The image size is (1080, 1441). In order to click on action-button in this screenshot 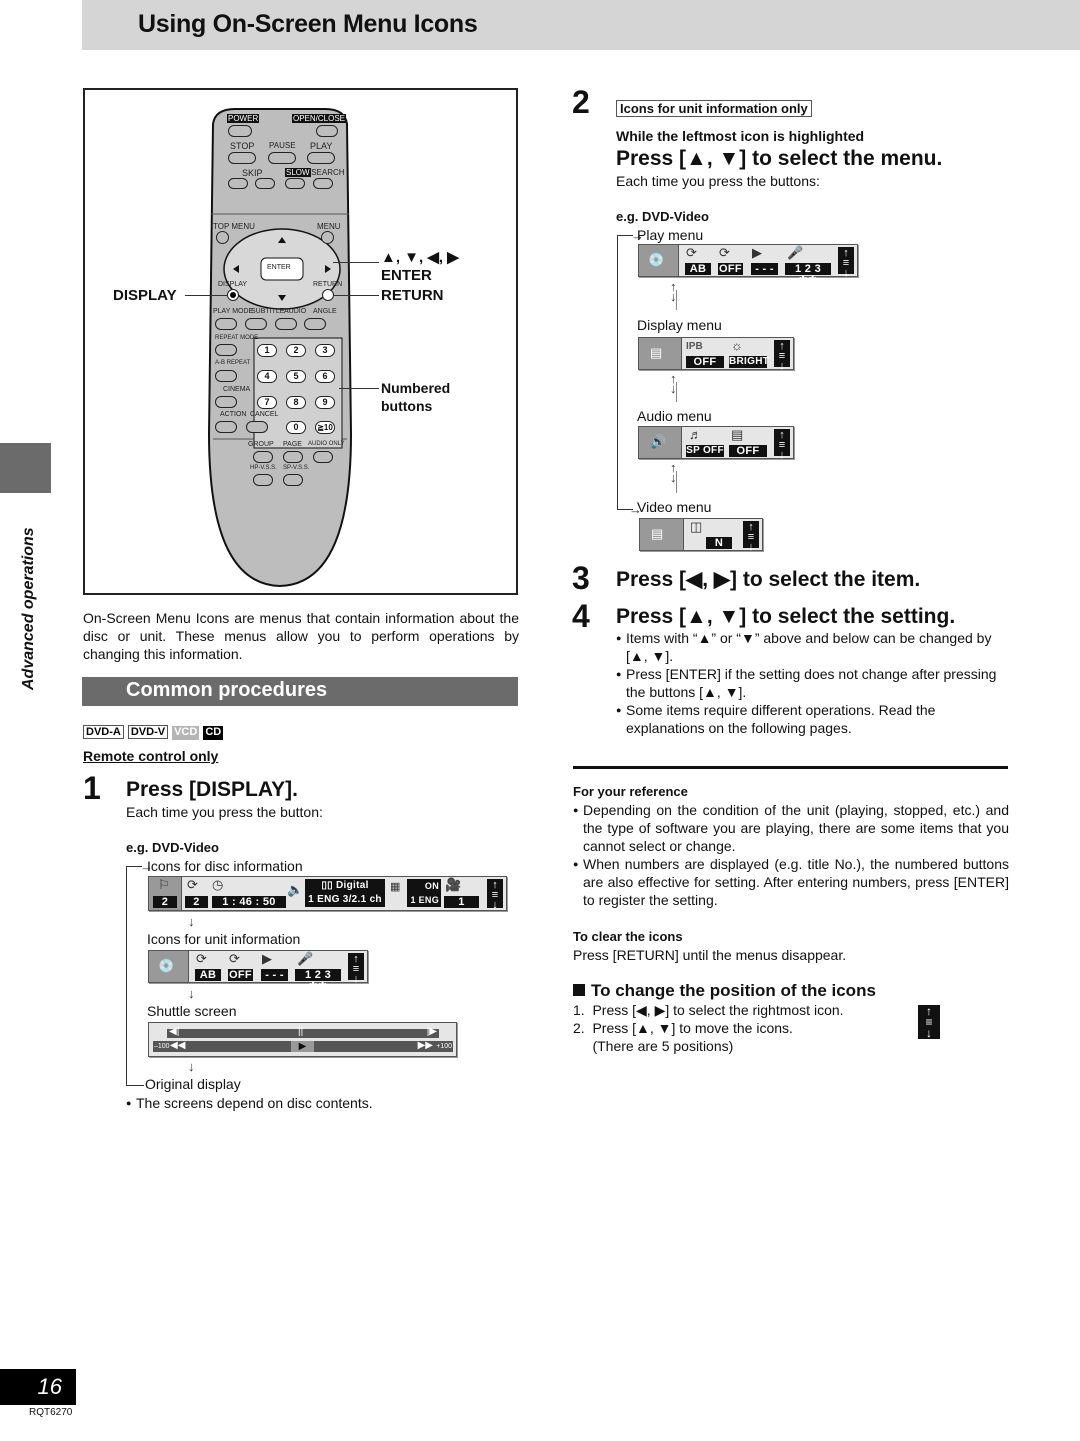, I will do `click(226, 427)`.